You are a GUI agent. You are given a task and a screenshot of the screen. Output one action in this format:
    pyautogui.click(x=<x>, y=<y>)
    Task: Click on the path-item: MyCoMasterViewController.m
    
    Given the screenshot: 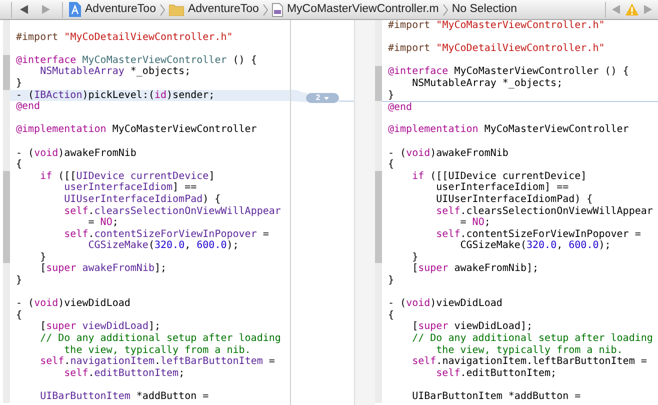 What is the action you would take?
    pyautogui.click(x=355, y=9)
    